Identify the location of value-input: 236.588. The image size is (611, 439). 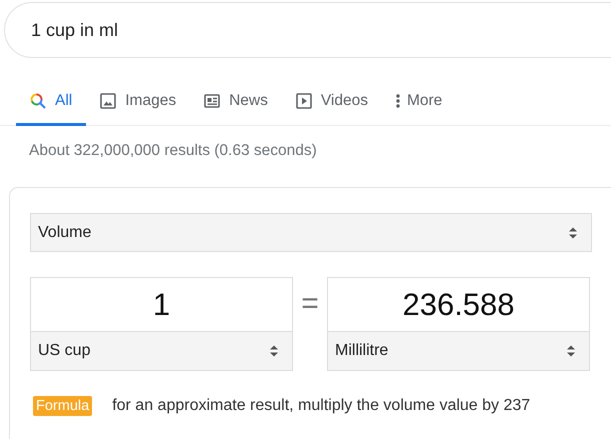
(458, 304).